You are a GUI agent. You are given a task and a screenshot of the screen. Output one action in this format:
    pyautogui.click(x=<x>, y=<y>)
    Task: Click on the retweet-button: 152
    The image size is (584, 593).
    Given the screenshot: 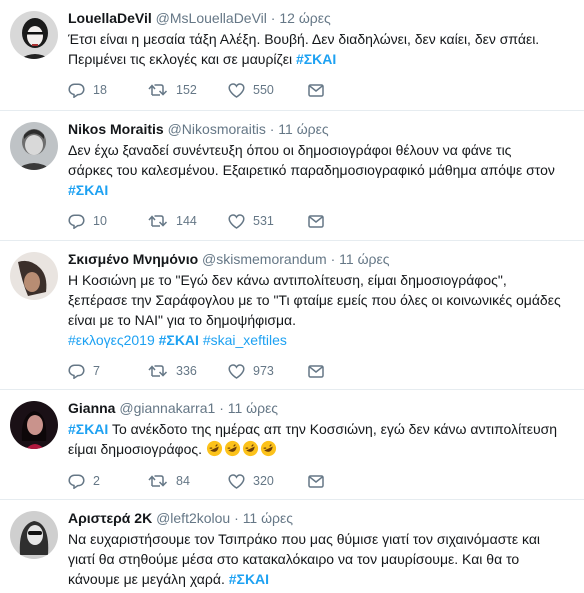 What is the action you would take?
    pyautogui.click(x=188, y=90)
    